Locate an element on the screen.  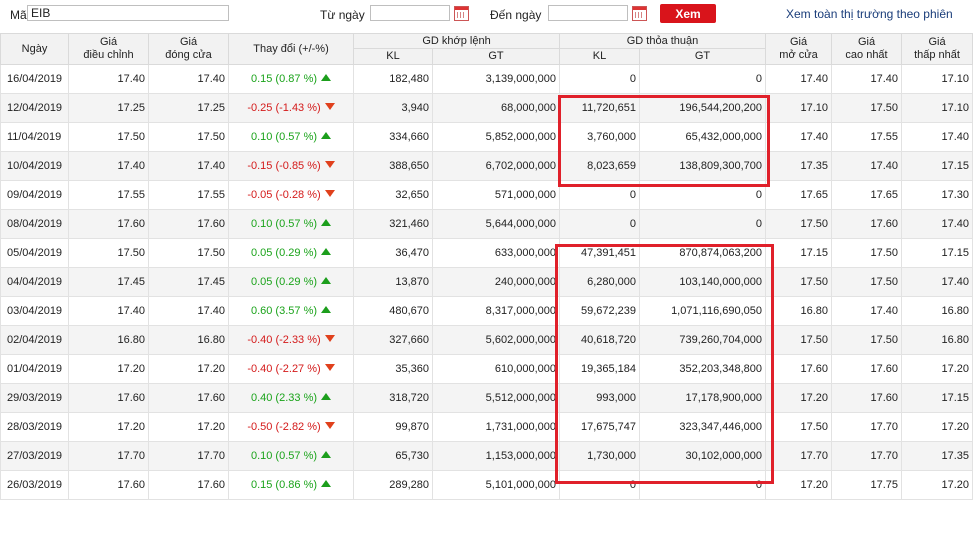
cell-open: 17.70 is located at coordinates (799, 456).